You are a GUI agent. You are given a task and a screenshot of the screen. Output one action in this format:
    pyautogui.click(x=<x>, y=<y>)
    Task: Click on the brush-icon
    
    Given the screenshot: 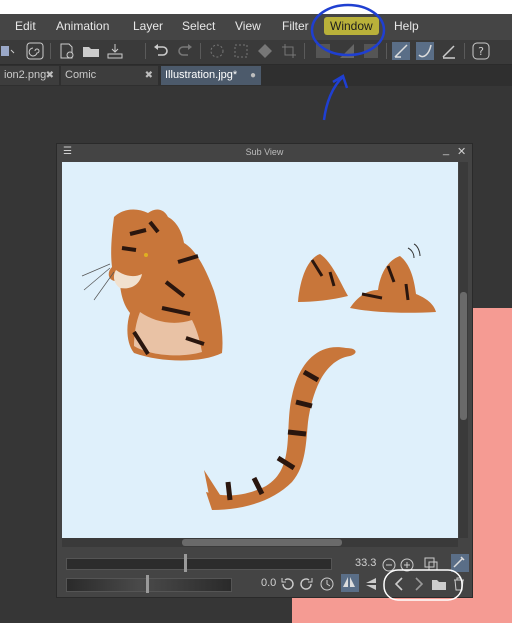 What is the action you would take?
    pyautogui.click(x=401, y=51)
    